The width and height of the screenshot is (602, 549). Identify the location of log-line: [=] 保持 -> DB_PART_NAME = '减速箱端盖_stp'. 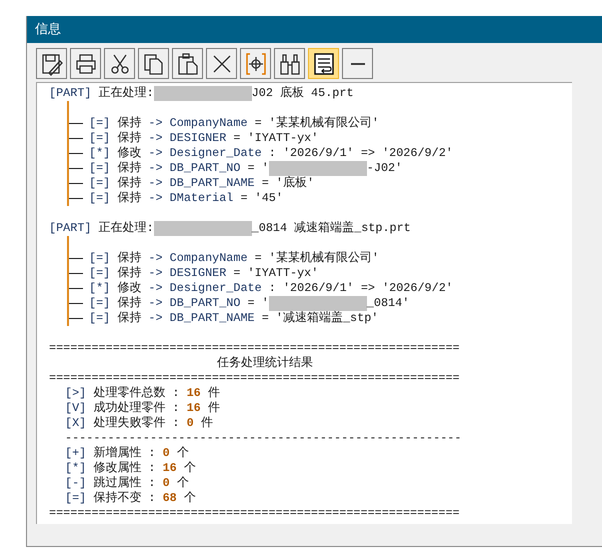
(233, 318).